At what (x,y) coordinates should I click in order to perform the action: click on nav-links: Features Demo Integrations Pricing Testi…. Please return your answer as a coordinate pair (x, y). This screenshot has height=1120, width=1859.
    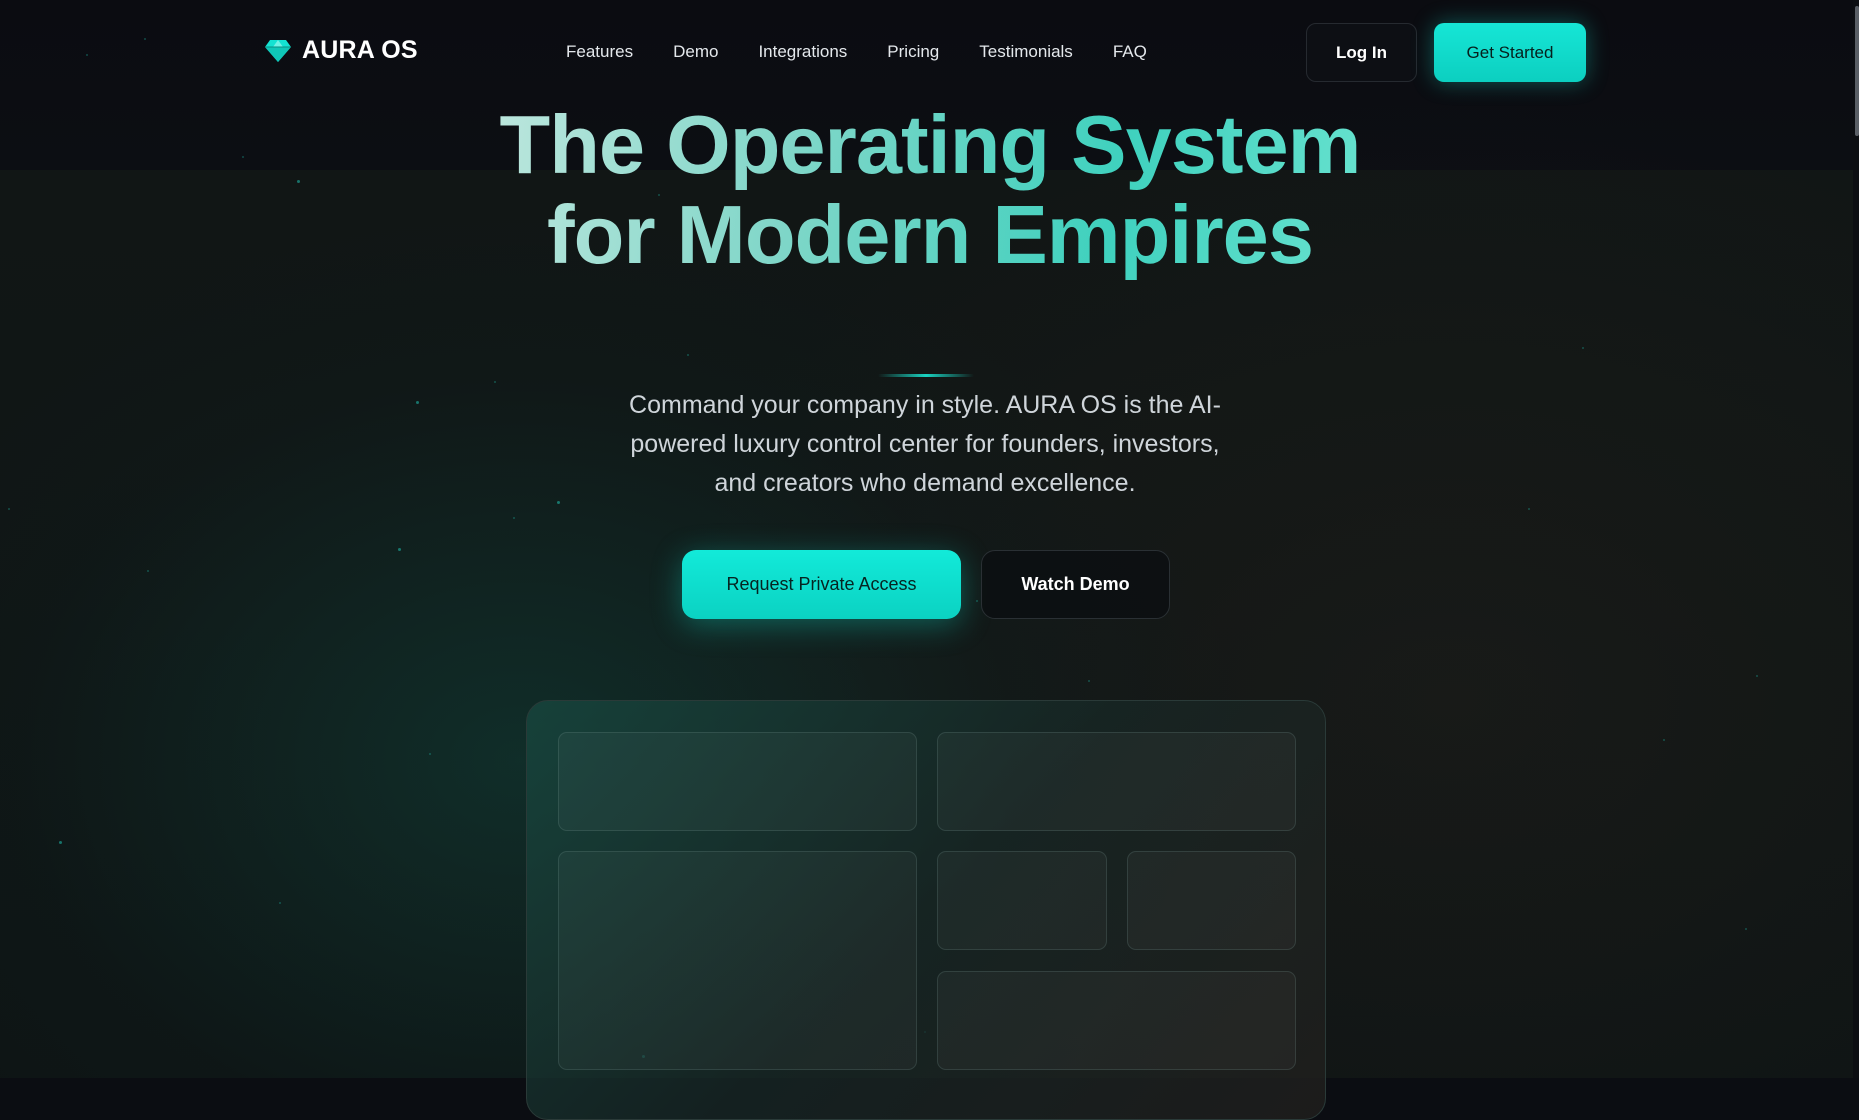
    Looking at the image, I should click on (856, 52).